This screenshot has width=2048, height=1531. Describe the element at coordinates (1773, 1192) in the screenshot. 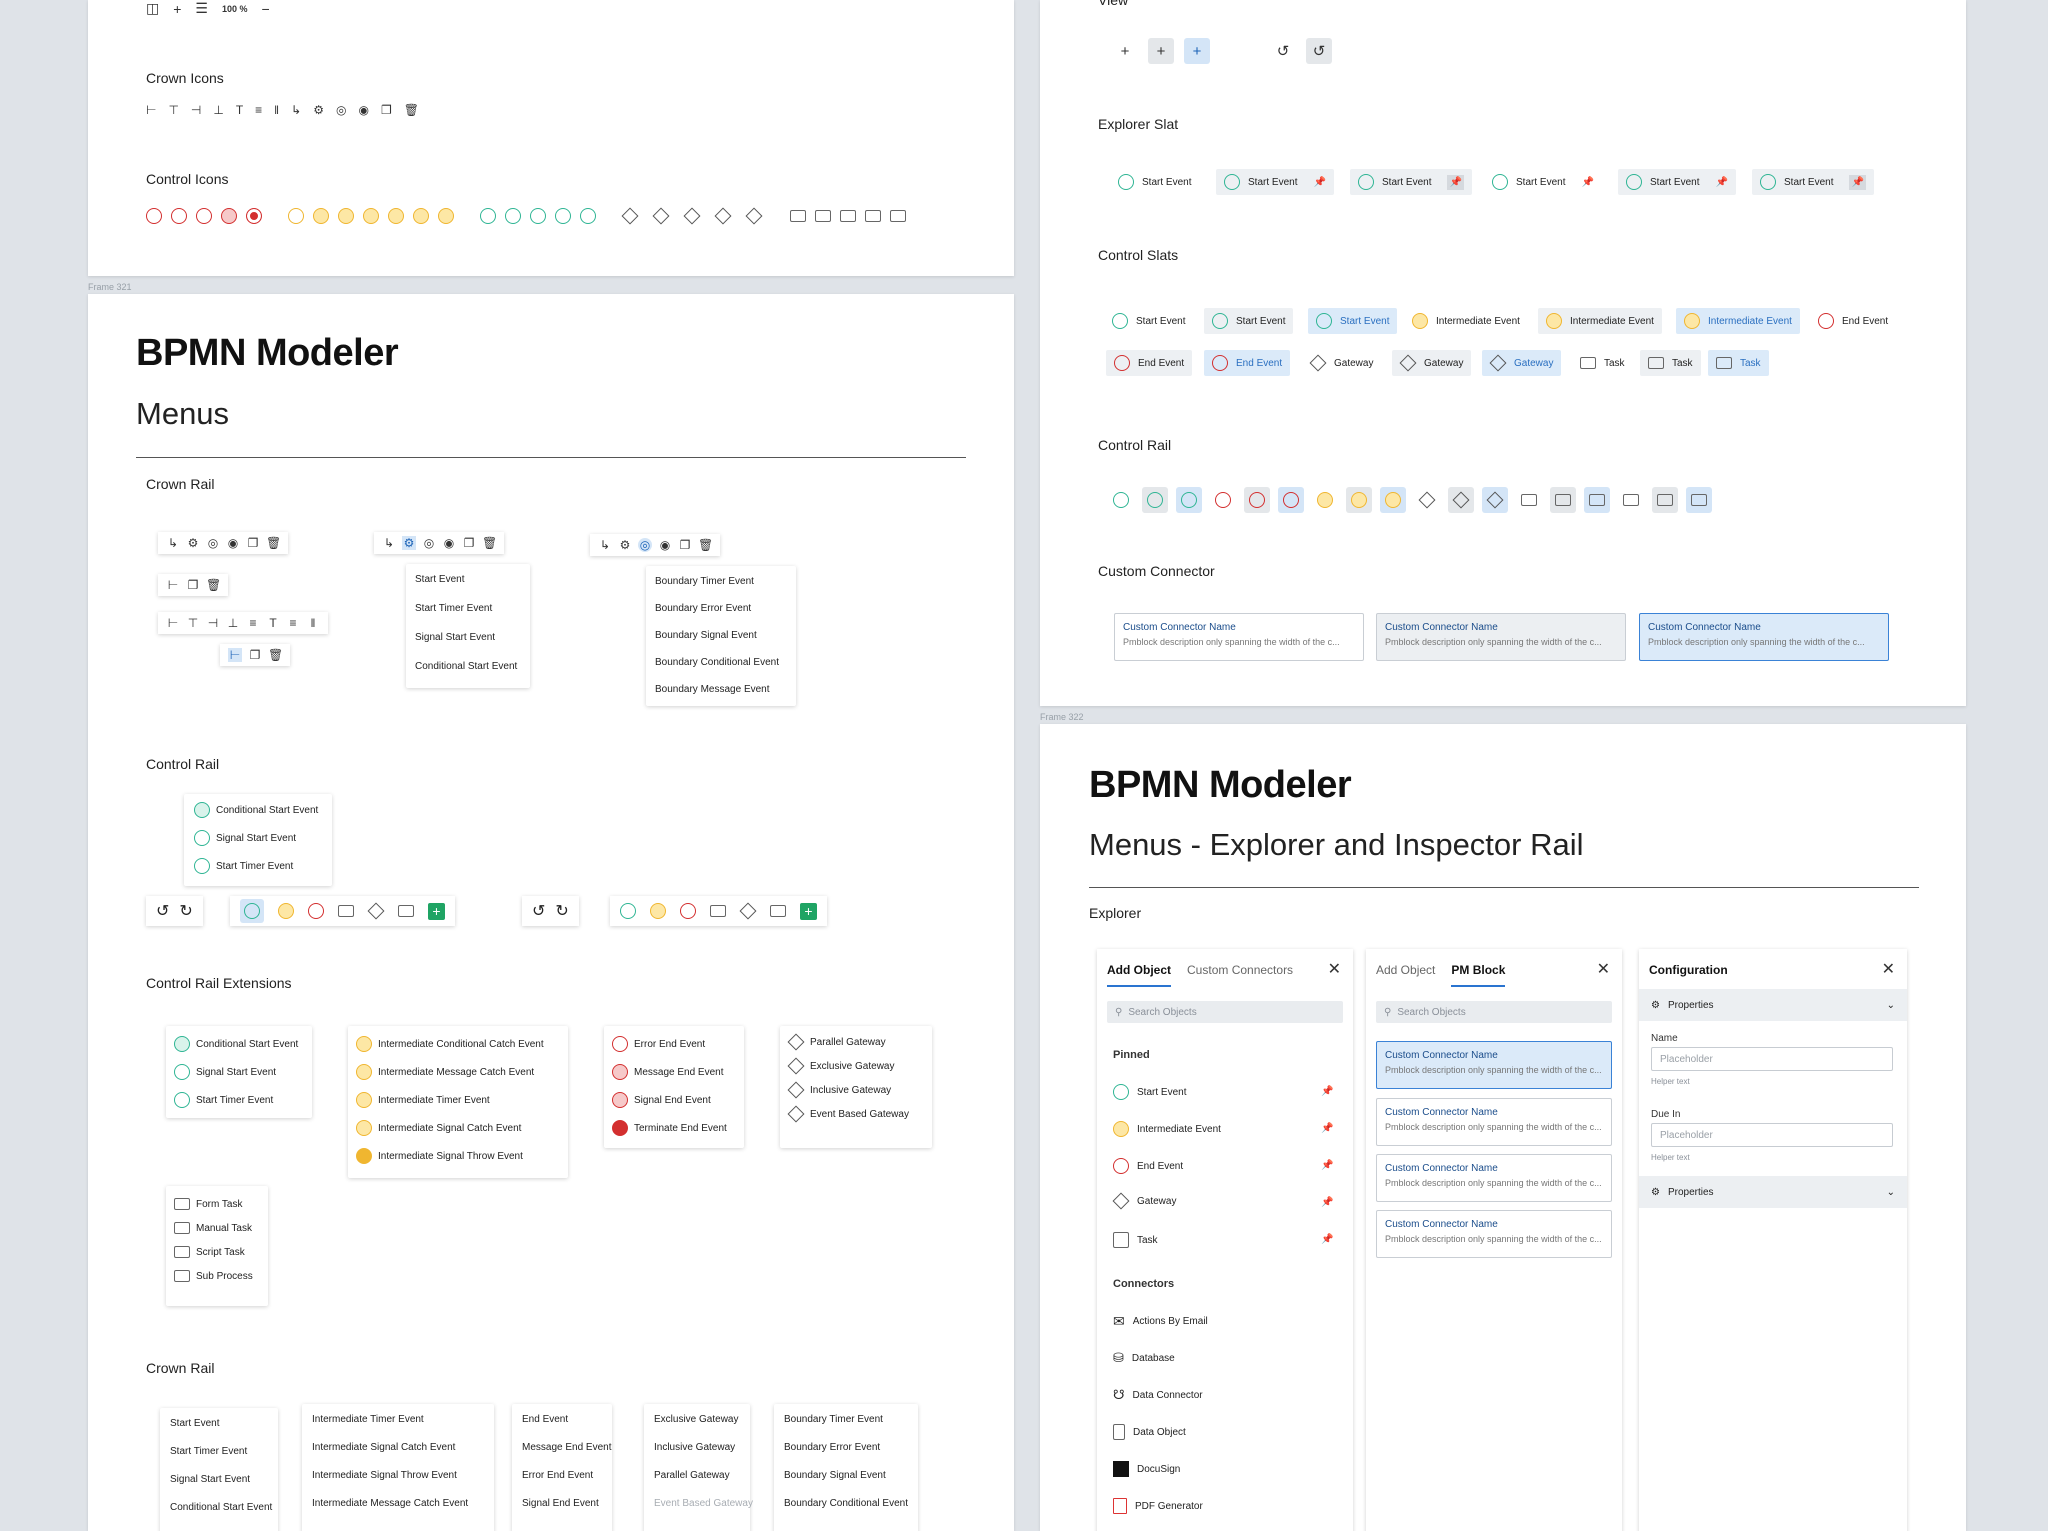

I see `properties-section-2: ⚙ Properties ⌄` at that location.